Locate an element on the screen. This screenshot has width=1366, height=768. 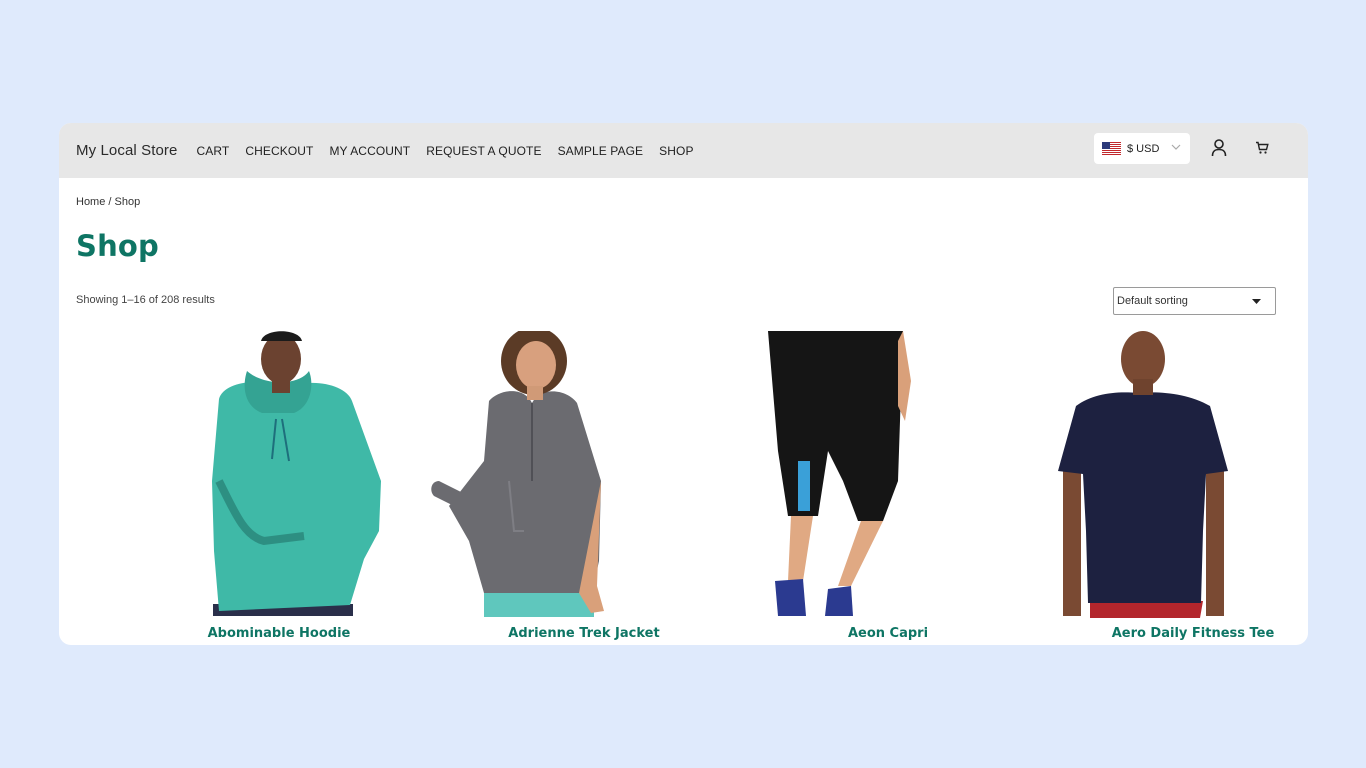
account-icon is located at coordinates (1219, 148).